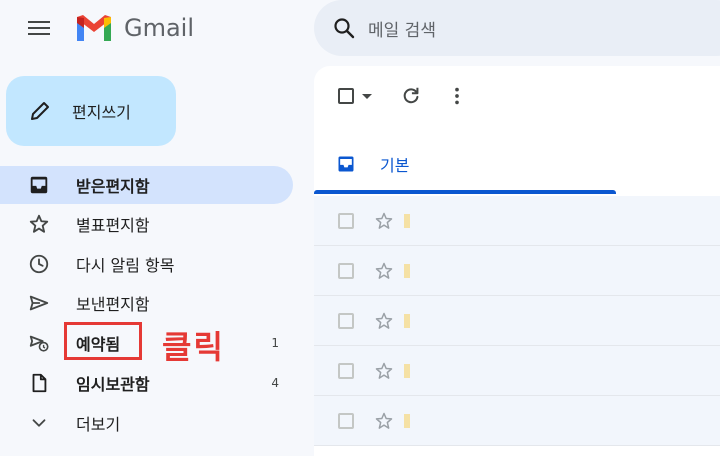  Describe the element at coordinates (40, 111) in the screenshot. I see `pencil-icon` at that location.